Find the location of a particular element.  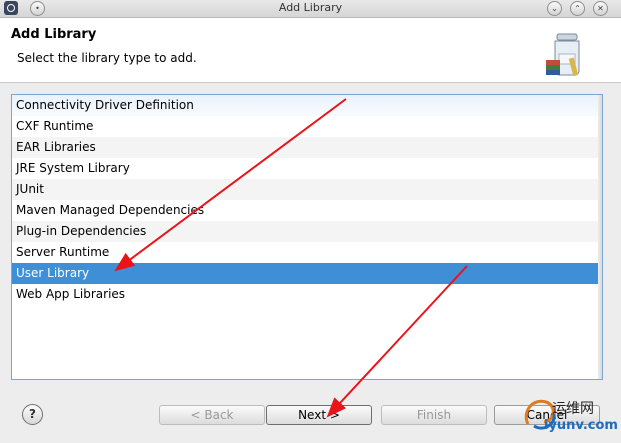

maximize-icon: ⌃ is located at coordinates (577, 8).